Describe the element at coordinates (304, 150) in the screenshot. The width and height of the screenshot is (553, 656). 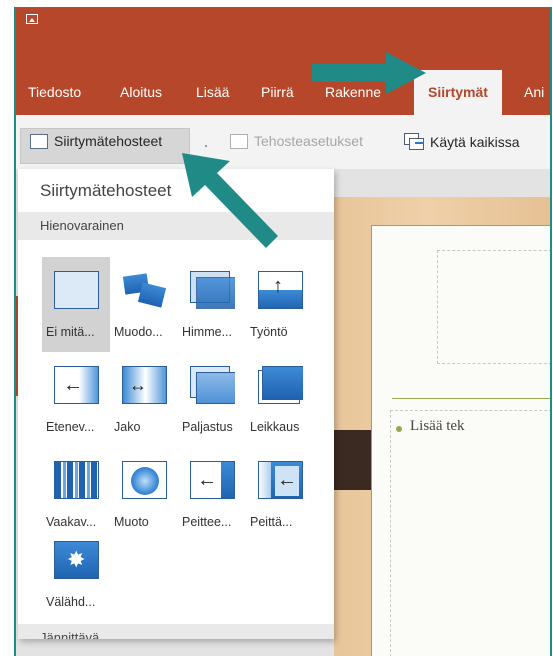
I see `annotation-arrows` at that location.